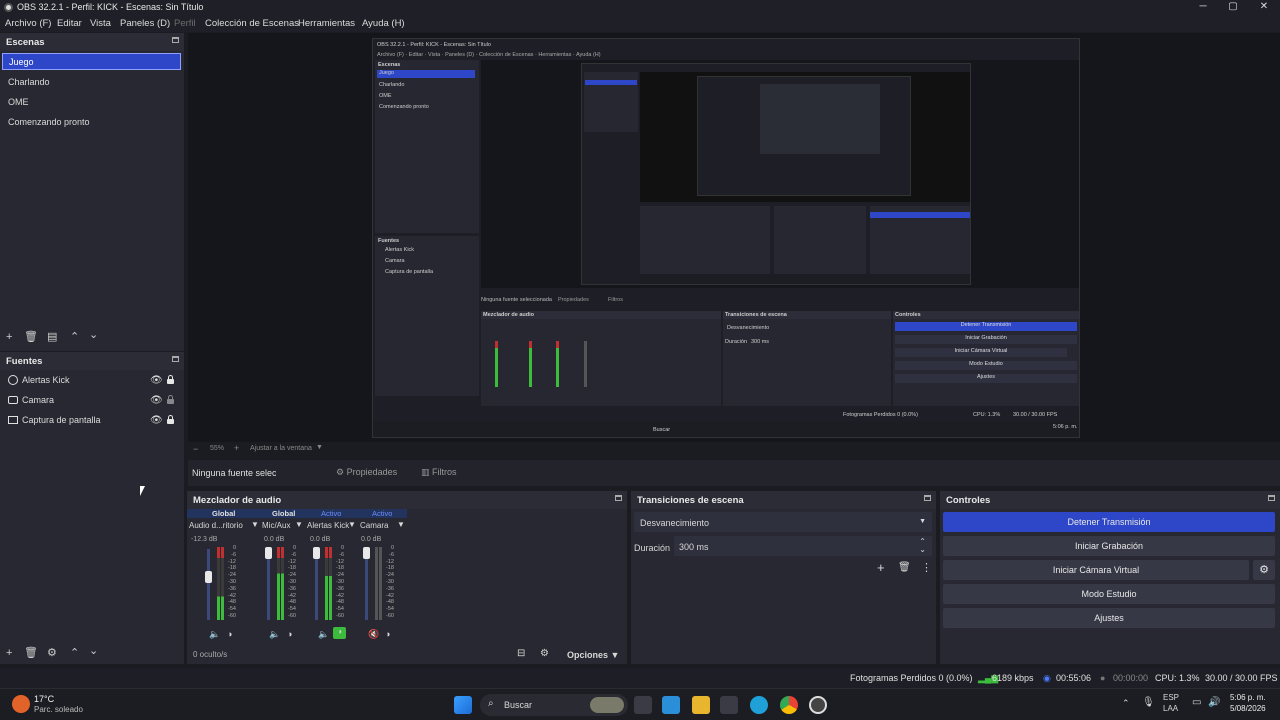 Image resolution: width=1280 pixels, height=720 pixels. What do you see at coordinates (52, 337) in the screenshot?
I see `scene-filters-icon: ▤` at bounding box center [52, 337].